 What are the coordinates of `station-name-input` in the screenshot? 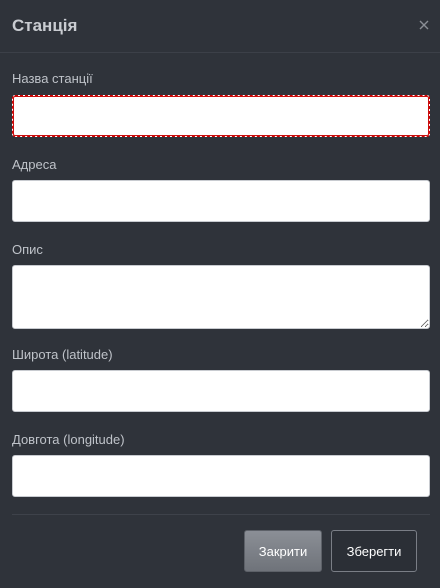 It's located at (221, 116).